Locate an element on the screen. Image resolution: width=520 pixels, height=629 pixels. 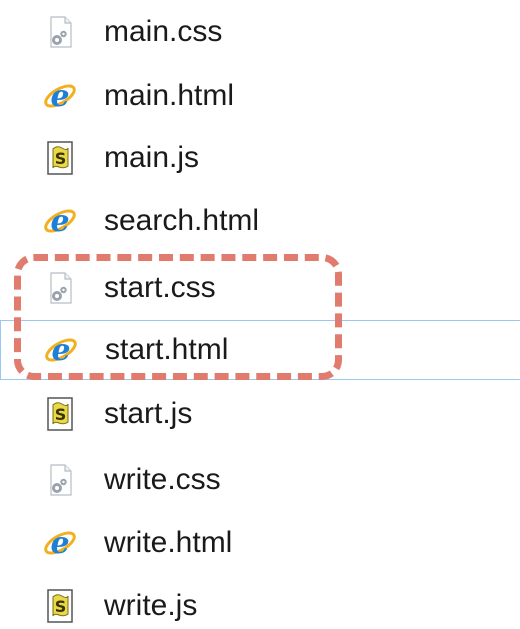
file-name: start.html is located at coordinates (167, 349).